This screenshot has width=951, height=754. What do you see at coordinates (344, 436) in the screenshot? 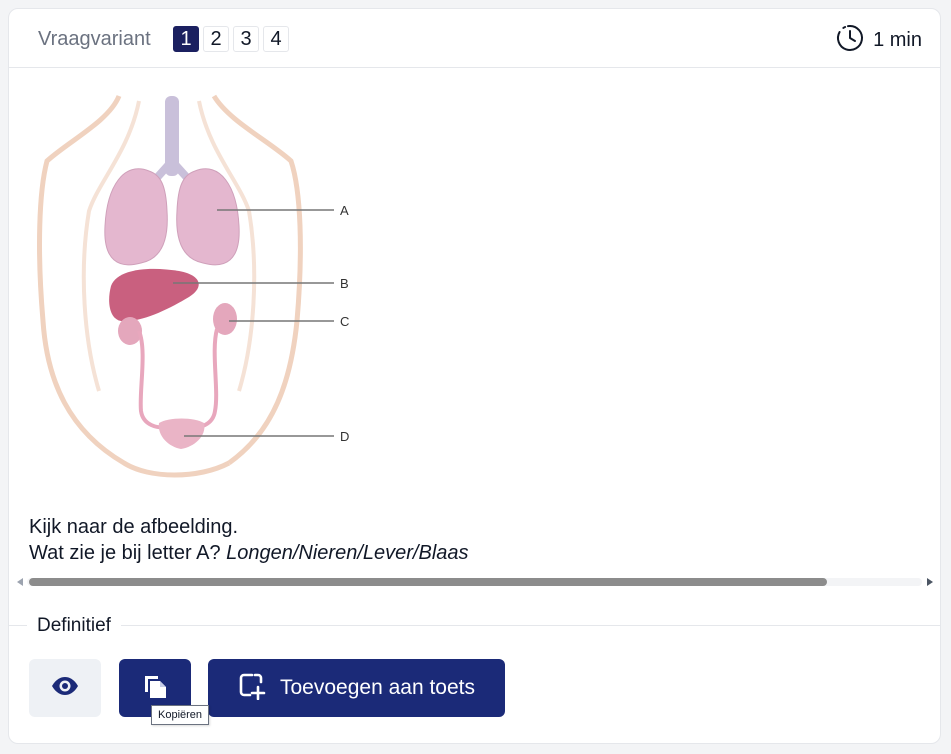
I see `figure-label-d: D` at bounding box center [344, 436].